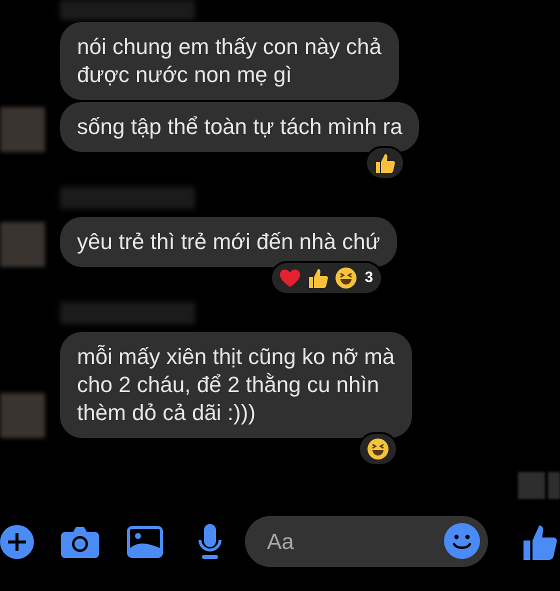 This screenshot has height=591, width=560. I want to click on microphone-button, so click(210, 542).